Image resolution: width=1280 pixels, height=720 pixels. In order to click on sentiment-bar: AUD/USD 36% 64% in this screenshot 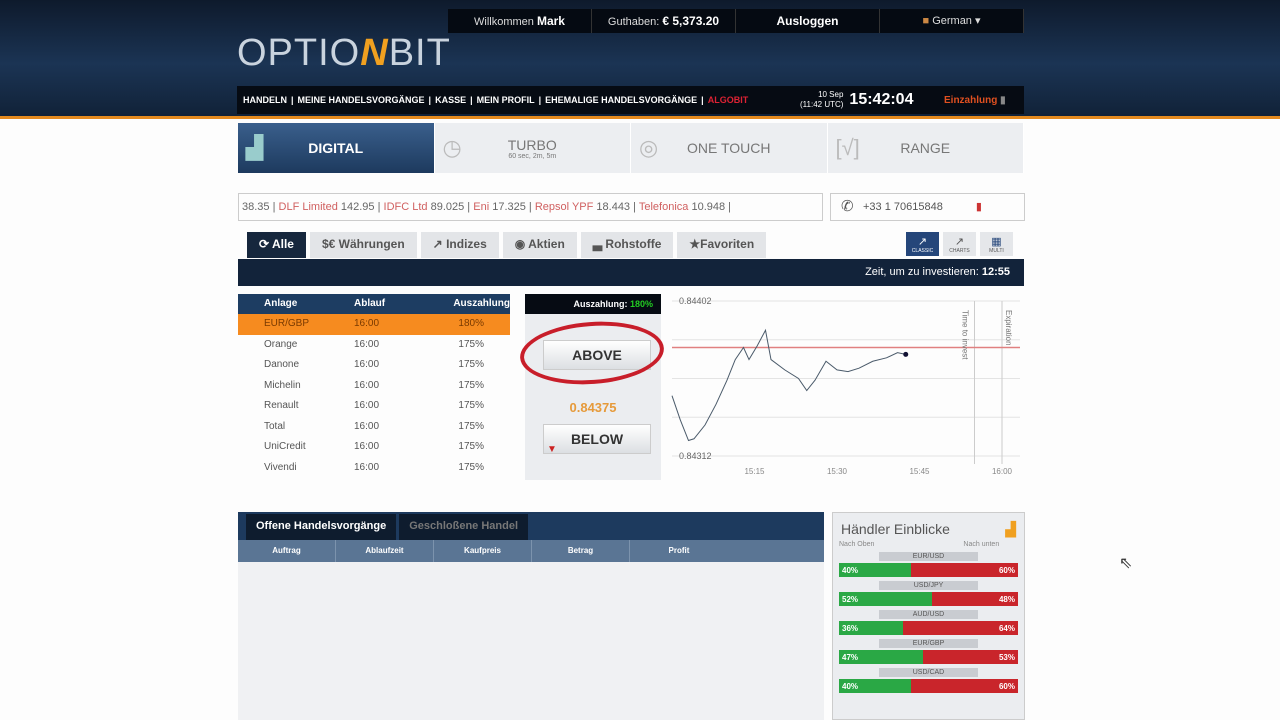, I will do `click(928, 624)`.